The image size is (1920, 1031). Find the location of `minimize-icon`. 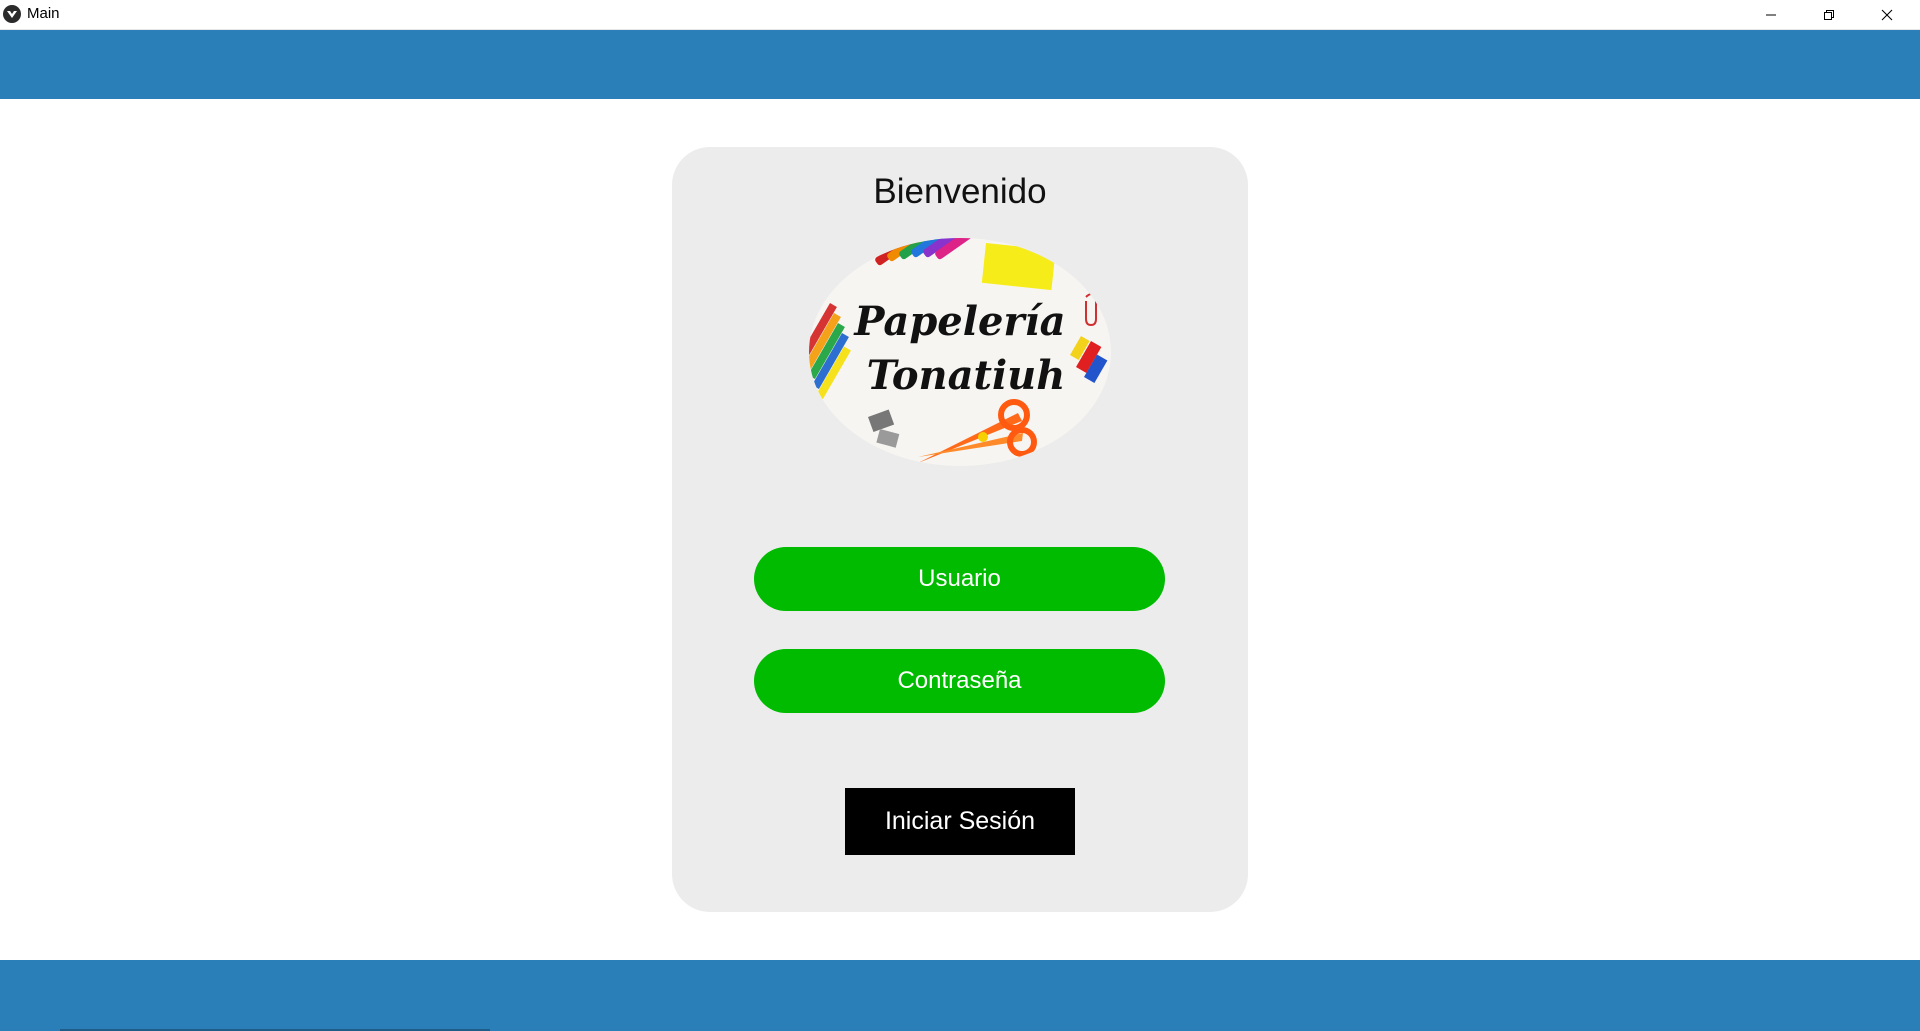

minimize-icon is located at coordinates (1771, 14).